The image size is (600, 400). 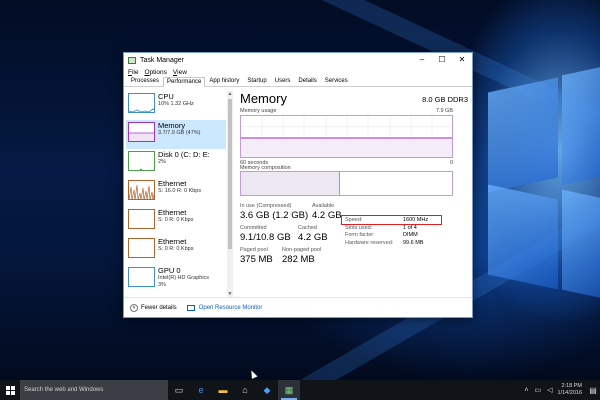 What do you see at coordinates (265, 237) in the screenshot?
I see `stat-value: 9.1/10.8 GB` at bounding box center [265, 237].